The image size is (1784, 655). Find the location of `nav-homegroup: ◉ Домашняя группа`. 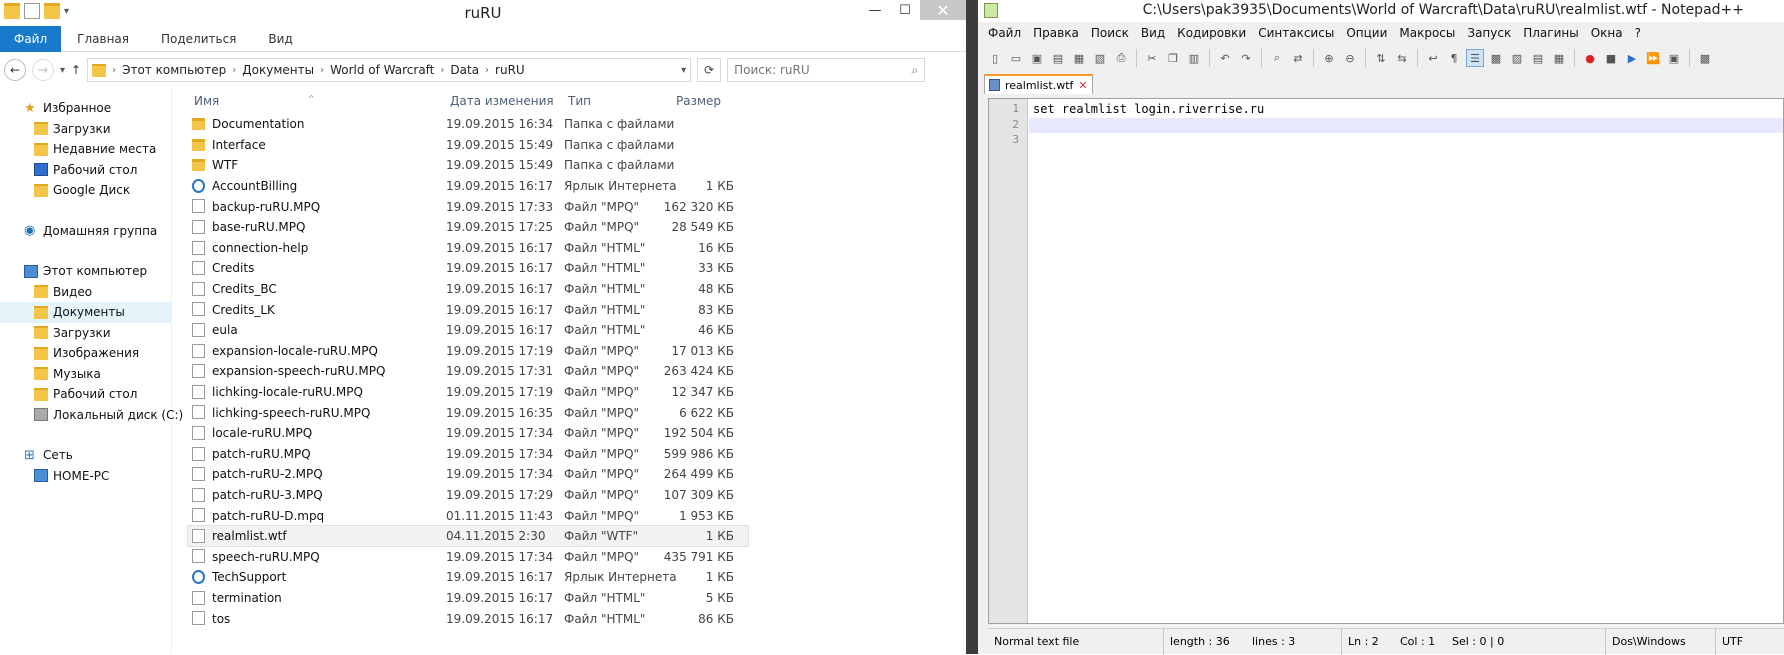

nav-homegroup: ◉ Домашняя группа is located at coordinates (85, 231).